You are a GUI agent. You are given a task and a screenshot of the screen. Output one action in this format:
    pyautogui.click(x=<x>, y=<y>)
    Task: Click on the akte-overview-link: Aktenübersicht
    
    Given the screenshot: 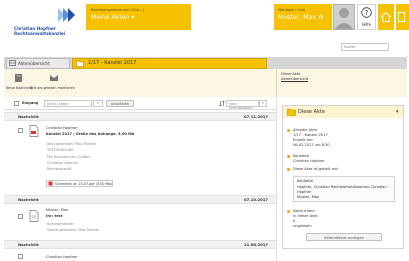 What is the action you would take?
    pyautogui.click(x=294, y=79)
    